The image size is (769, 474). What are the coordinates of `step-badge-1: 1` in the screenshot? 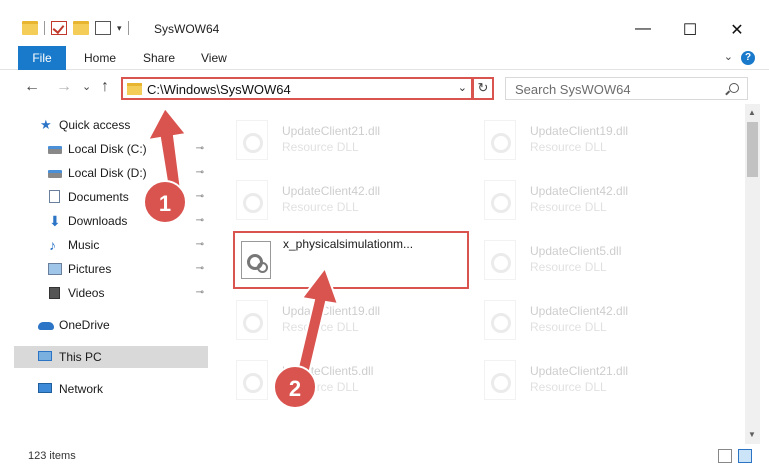 It's located at (165, 202).